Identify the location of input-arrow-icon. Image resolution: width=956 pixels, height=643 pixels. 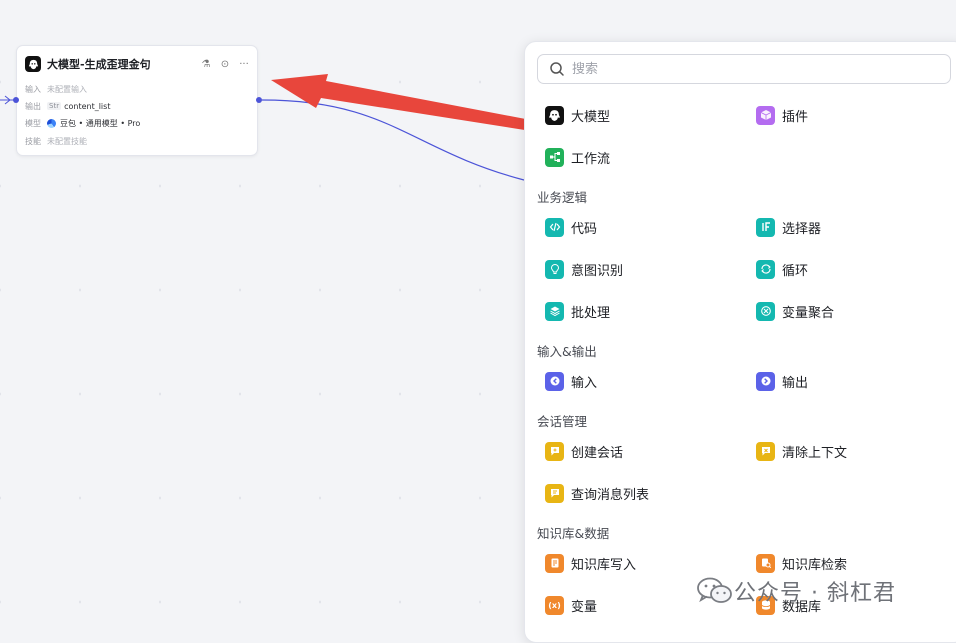
(554, 381).